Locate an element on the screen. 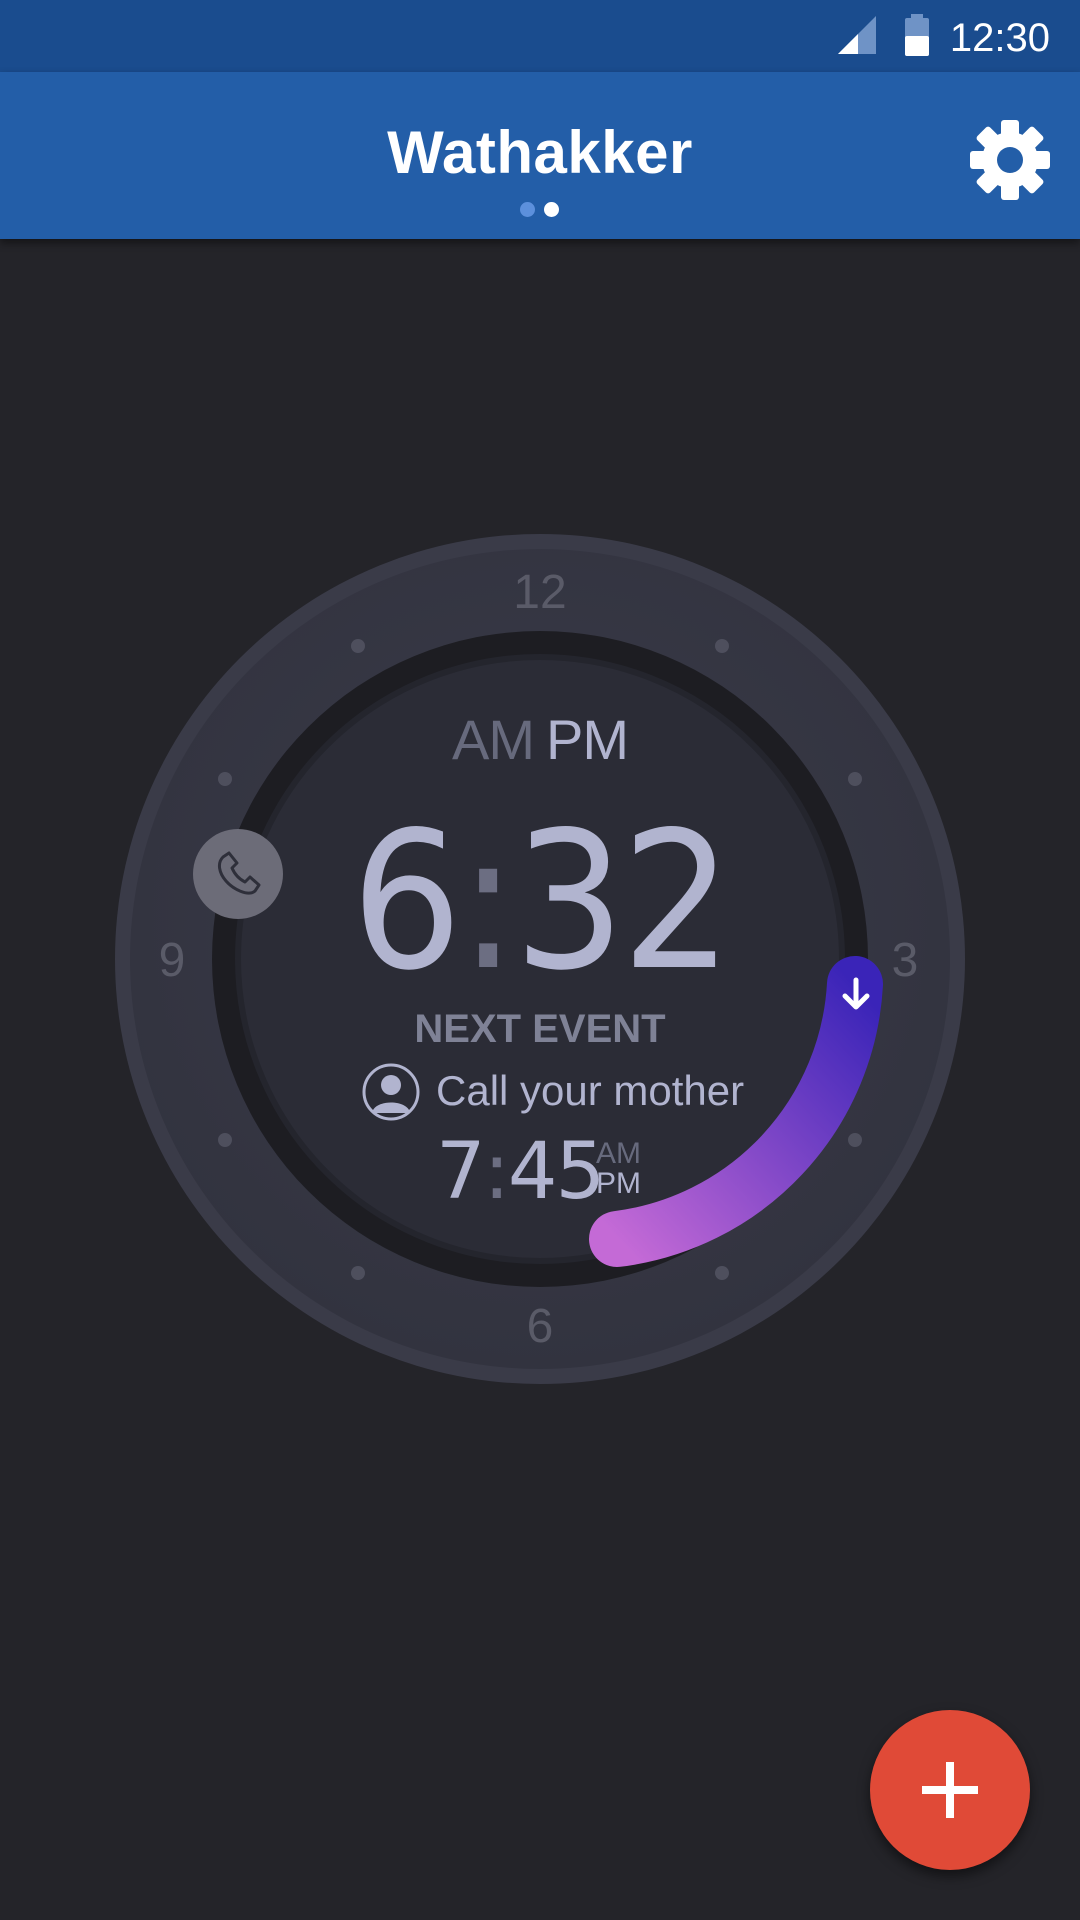 This screenshot has height=1920, width=1080. am-option: AM is located at coordinates (493, 739).